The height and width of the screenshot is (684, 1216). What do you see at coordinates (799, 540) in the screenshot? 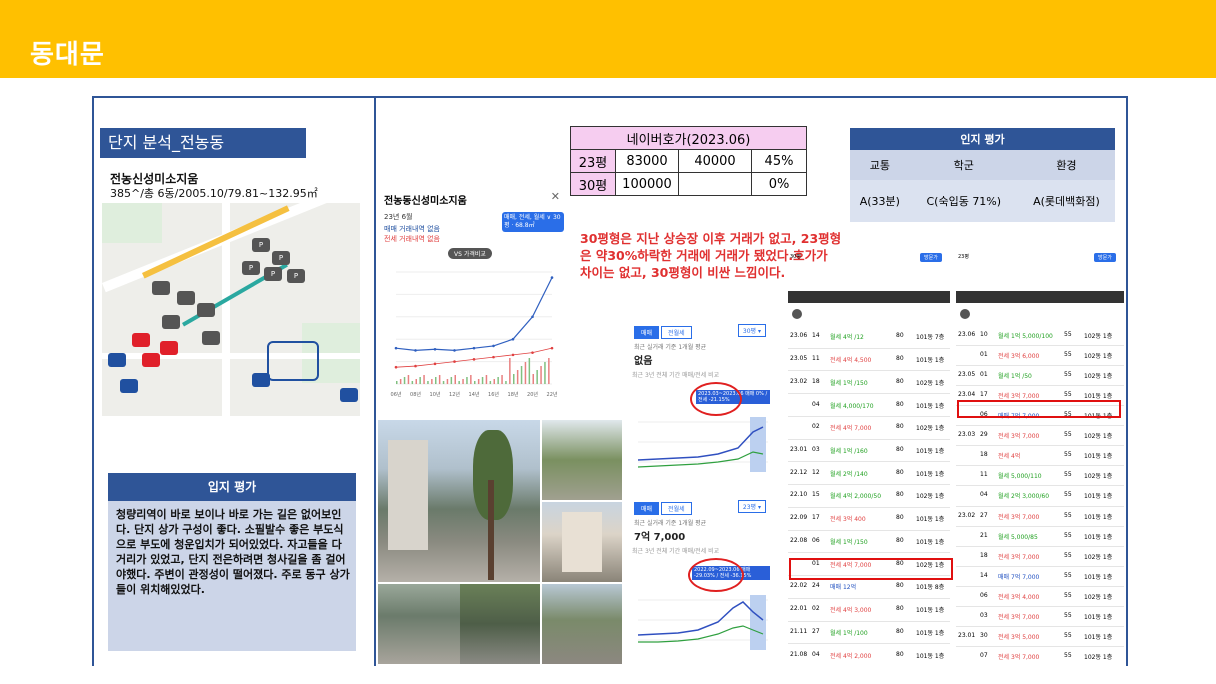
I see `table-cell: 22.08` at bounding box center [799, 540].